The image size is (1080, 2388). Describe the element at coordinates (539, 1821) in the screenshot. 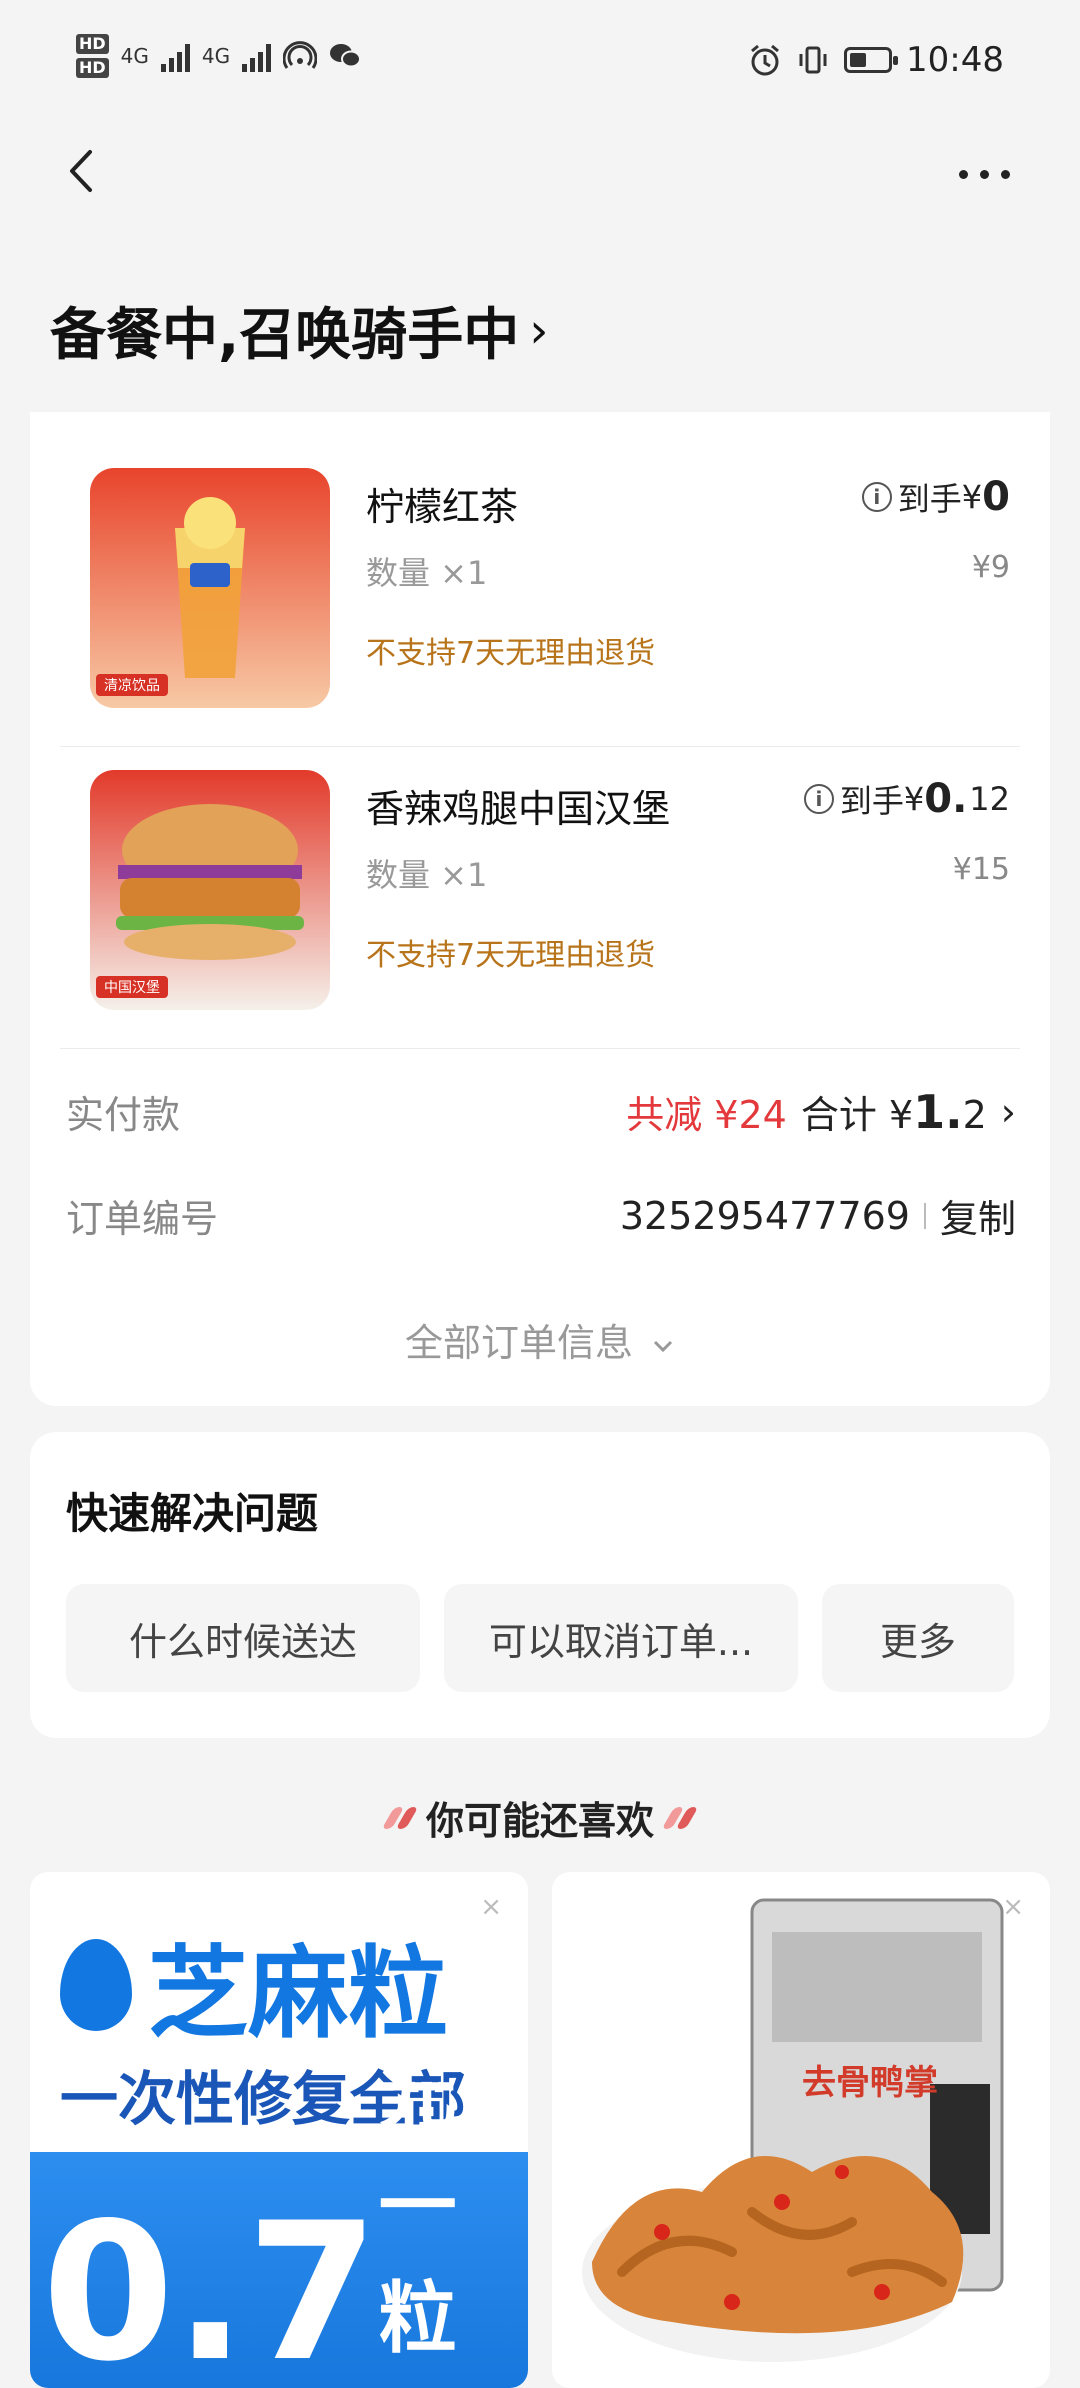

I see `recommend-title-text: 你可能还喜欢` at that location.